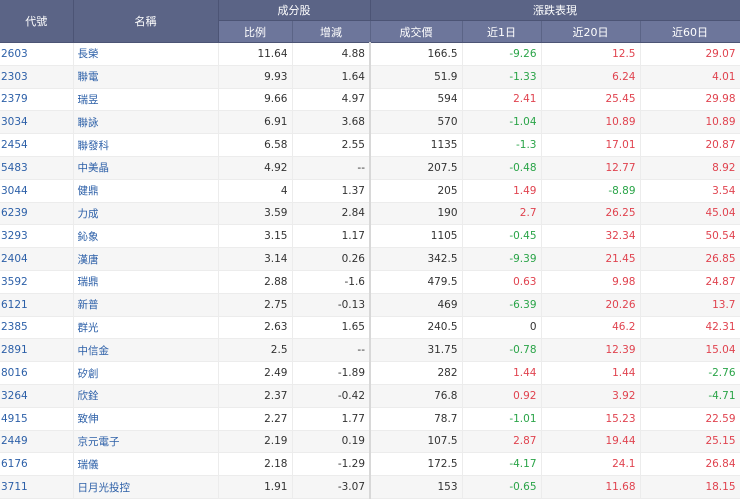  What do you see at coordinates (416, 487) in the screenshot?
I see `price-cell: 153` at bounding box center [416, 487].